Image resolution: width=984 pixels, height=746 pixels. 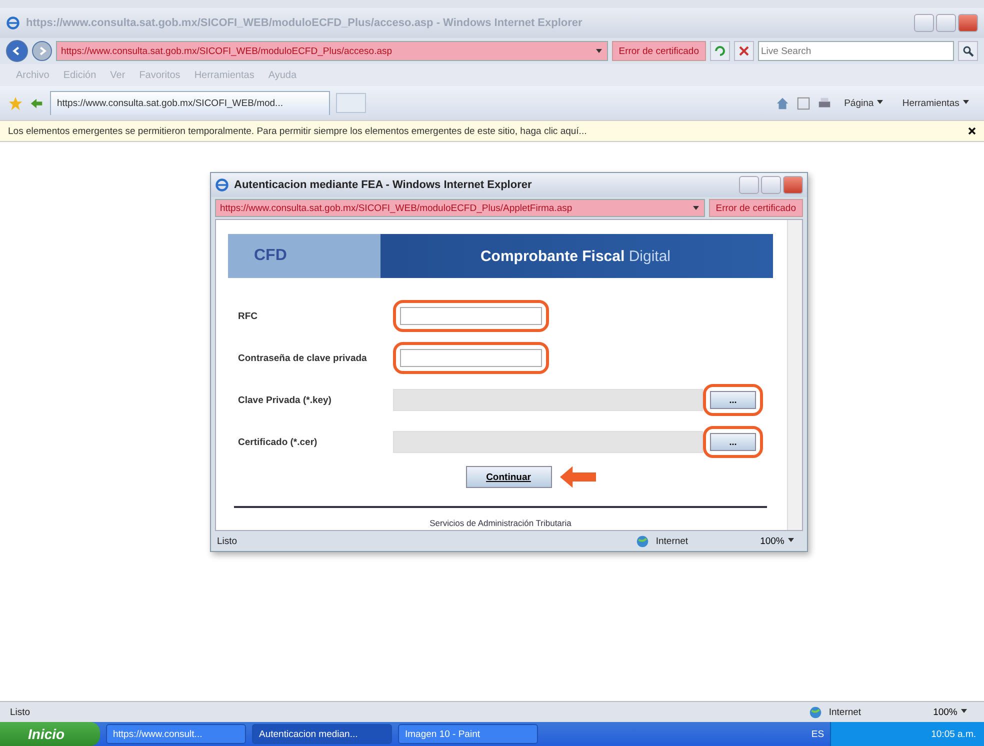 I want to click on search-button, so click(x=968, y=51).